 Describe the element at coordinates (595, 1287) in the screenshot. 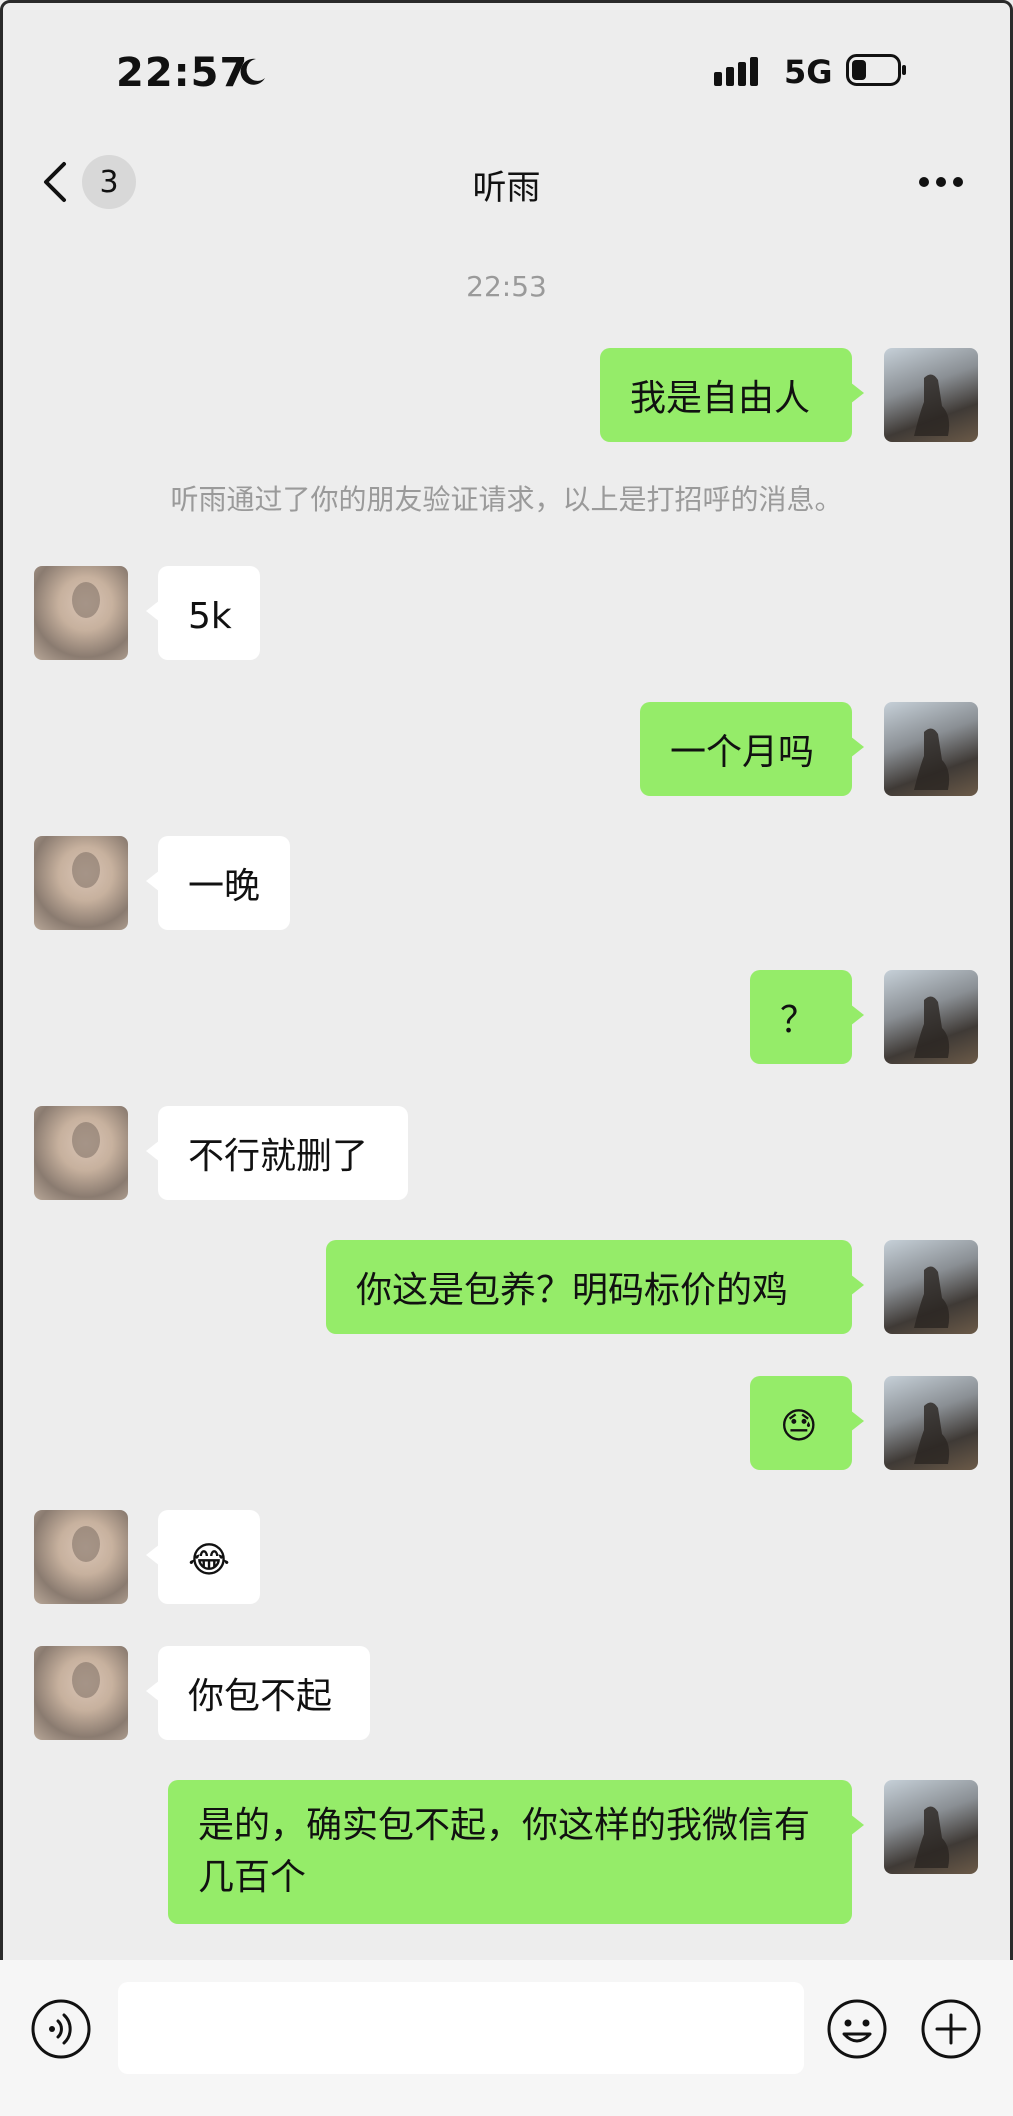

I see `outgoing-message: 你这是包养？明码标价的鸡` at that location.